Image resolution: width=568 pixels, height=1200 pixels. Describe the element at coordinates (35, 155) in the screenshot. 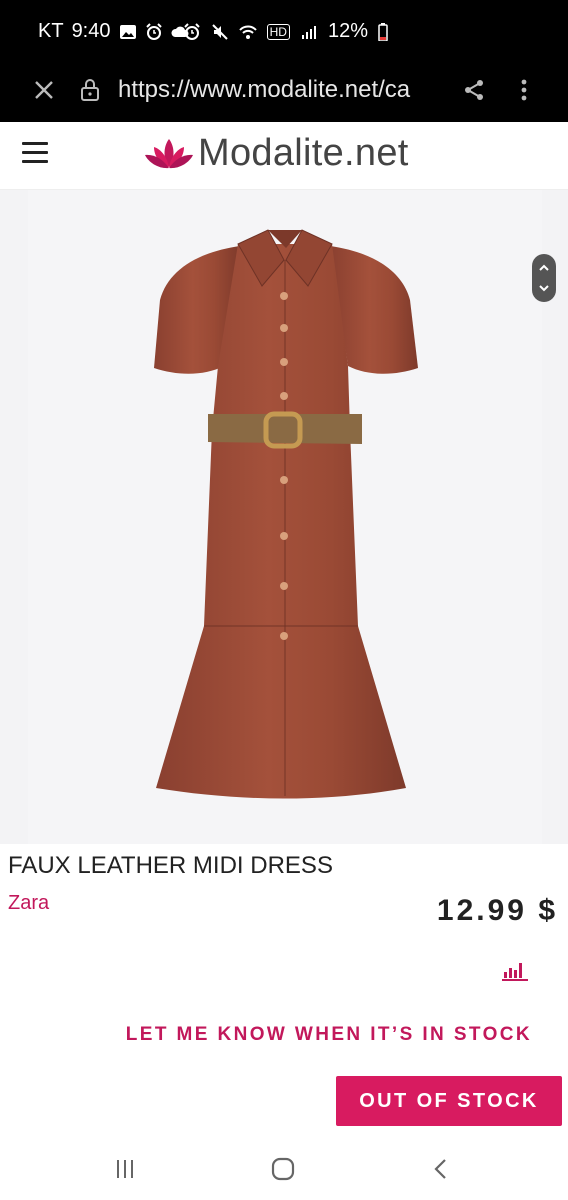

I see `menu-icon` at that location.